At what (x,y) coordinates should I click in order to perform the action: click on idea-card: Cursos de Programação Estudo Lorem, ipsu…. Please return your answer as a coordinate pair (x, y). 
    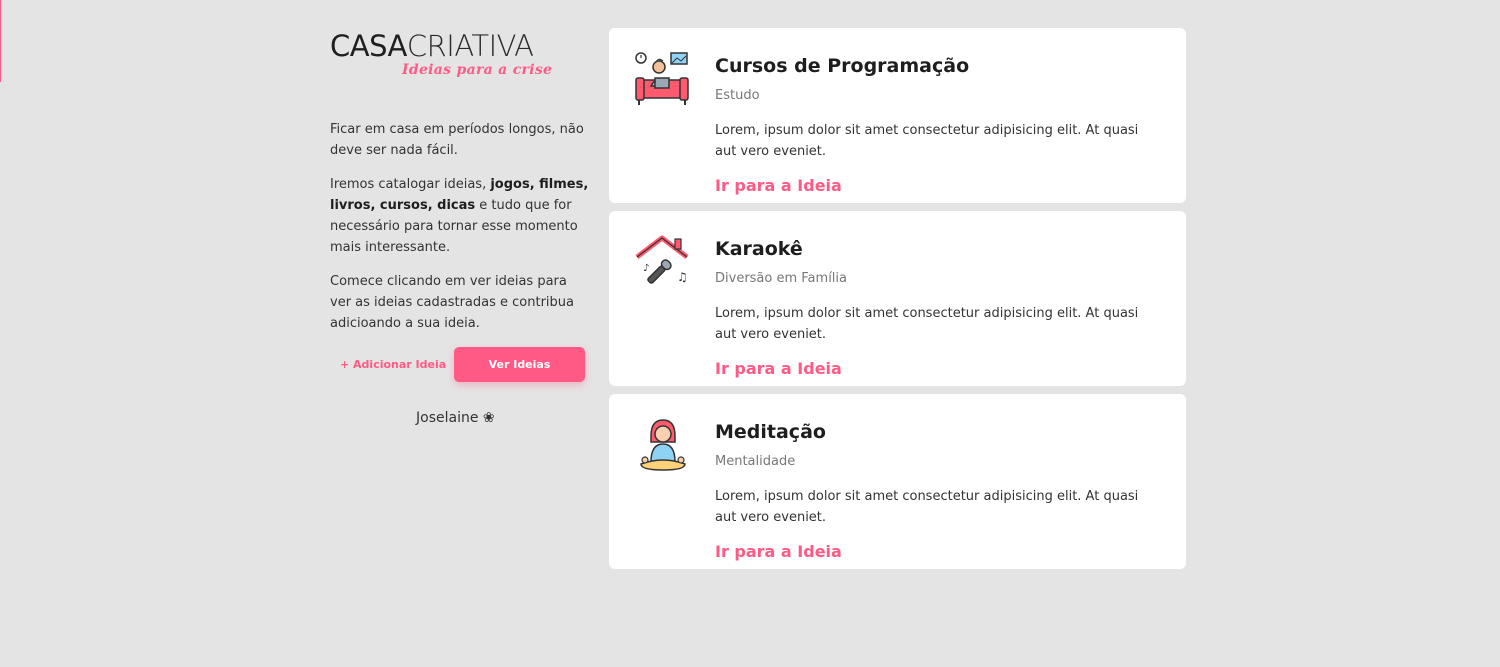
    Looking at the image, I should click on (897, 115).